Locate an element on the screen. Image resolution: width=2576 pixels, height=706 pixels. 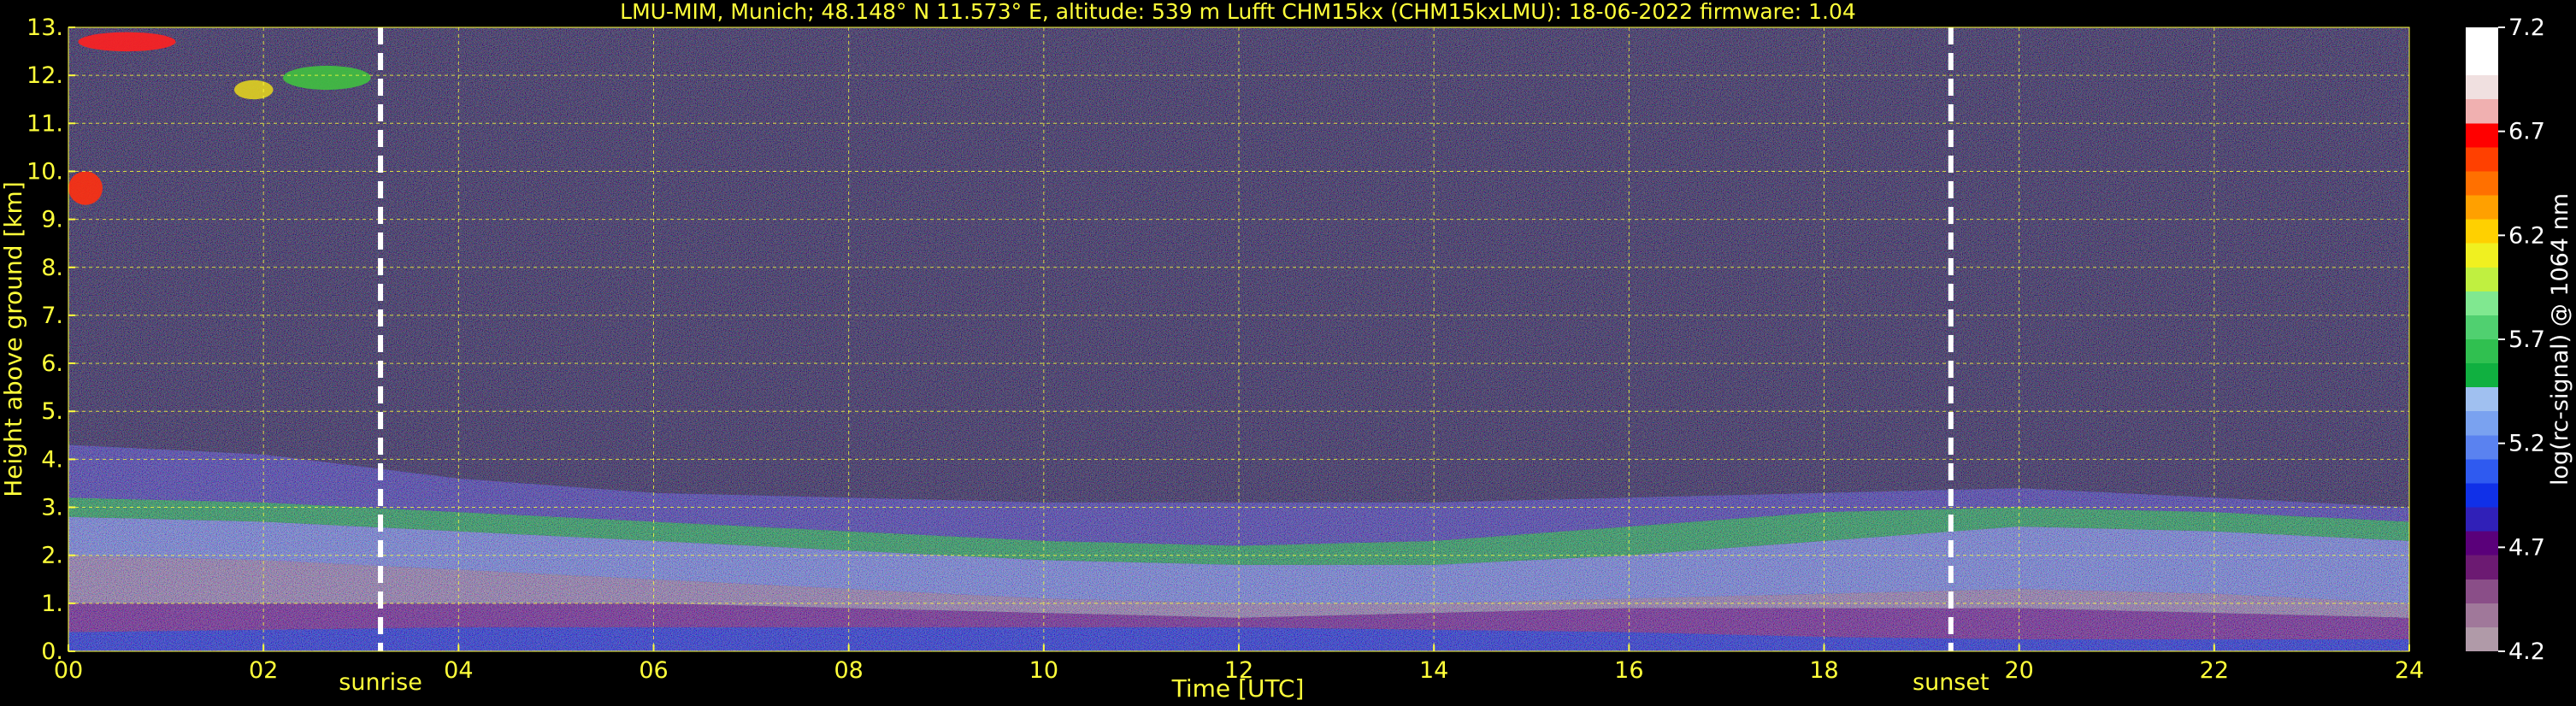
colorbar-tick-label: 5.2 is located at coordinates (2526, 444).